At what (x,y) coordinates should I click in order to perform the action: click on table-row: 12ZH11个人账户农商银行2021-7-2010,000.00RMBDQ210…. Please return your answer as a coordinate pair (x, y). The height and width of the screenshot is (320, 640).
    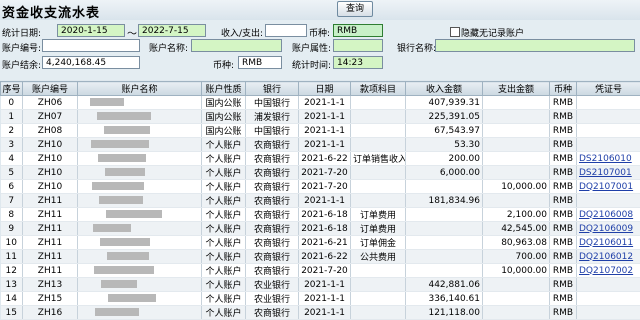
    Looking at the image, I should click on (320, 271).